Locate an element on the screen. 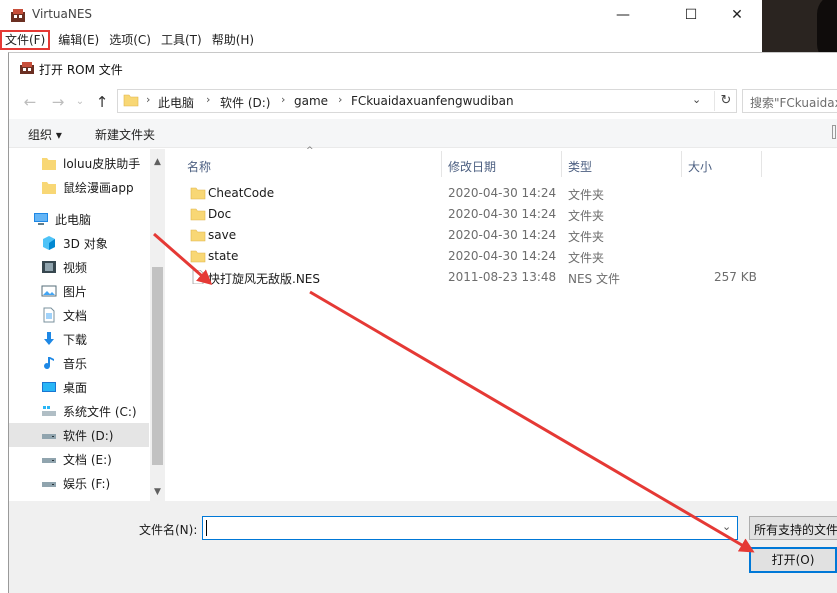  search-input: 搜索"FCkuaidax is located at coordinates (789, 101).